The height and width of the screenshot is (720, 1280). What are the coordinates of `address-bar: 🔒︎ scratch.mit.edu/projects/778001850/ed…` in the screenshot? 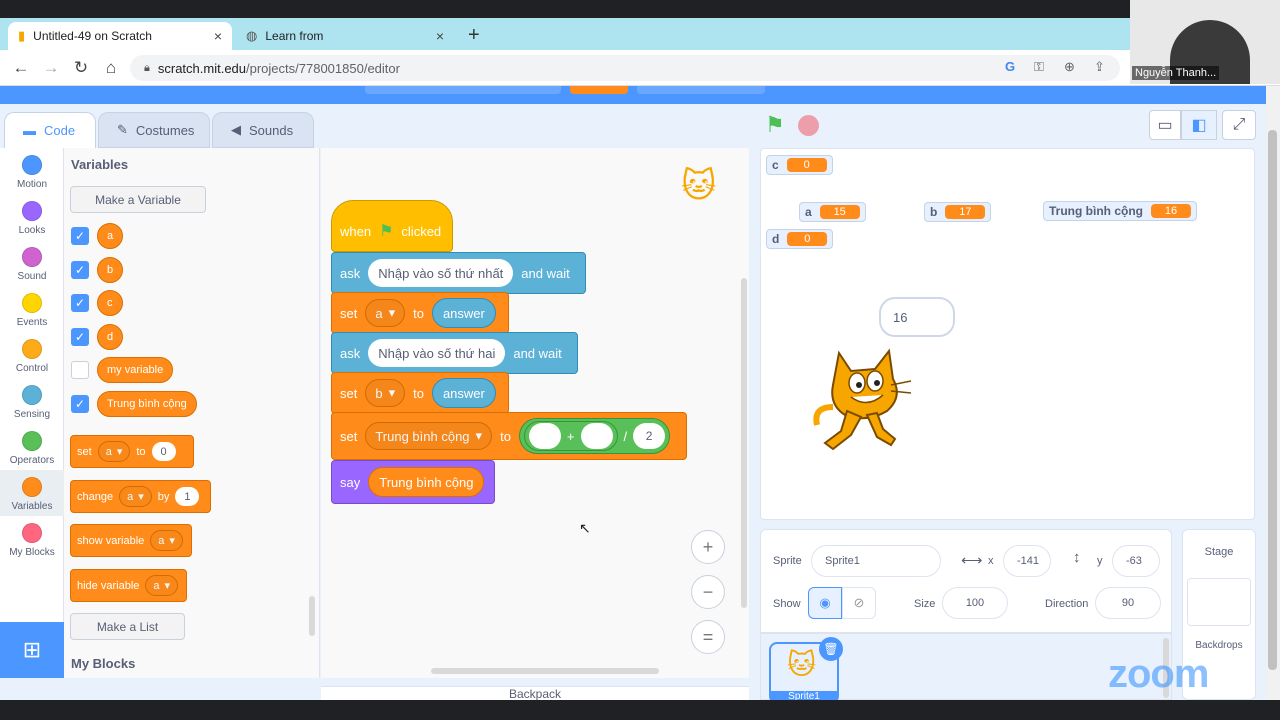 It's located at (625, 68).